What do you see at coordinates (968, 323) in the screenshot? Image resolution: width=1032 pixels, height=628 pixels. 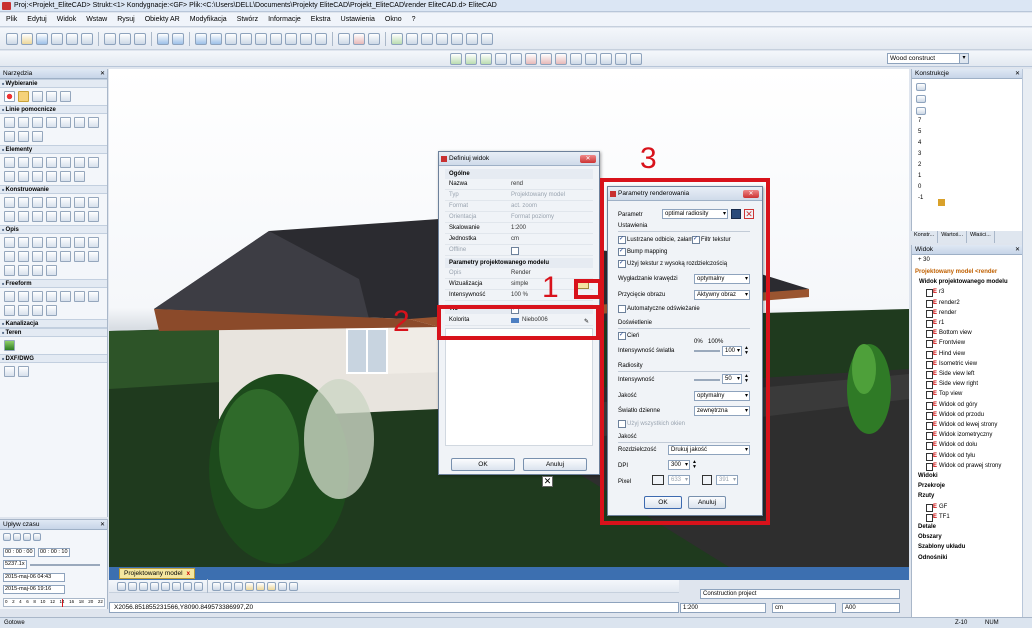 I see `tree-view-item: Er1` at bounding box center [968, 323].